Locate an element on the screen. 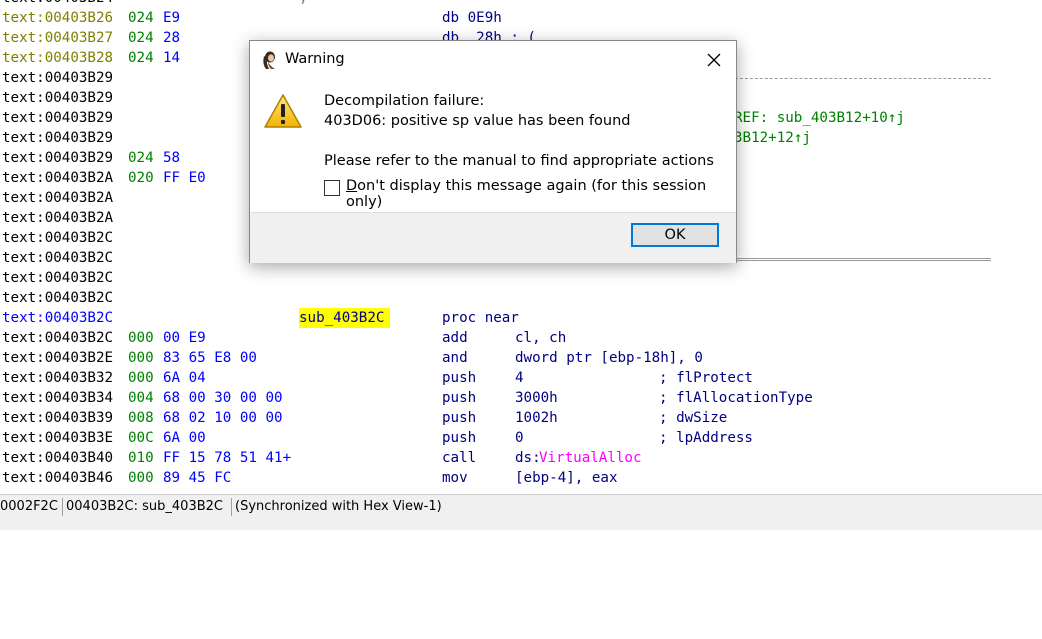 This screenshot has height=639, width=1042. bottom-strip is located at coordinates (521, 524).